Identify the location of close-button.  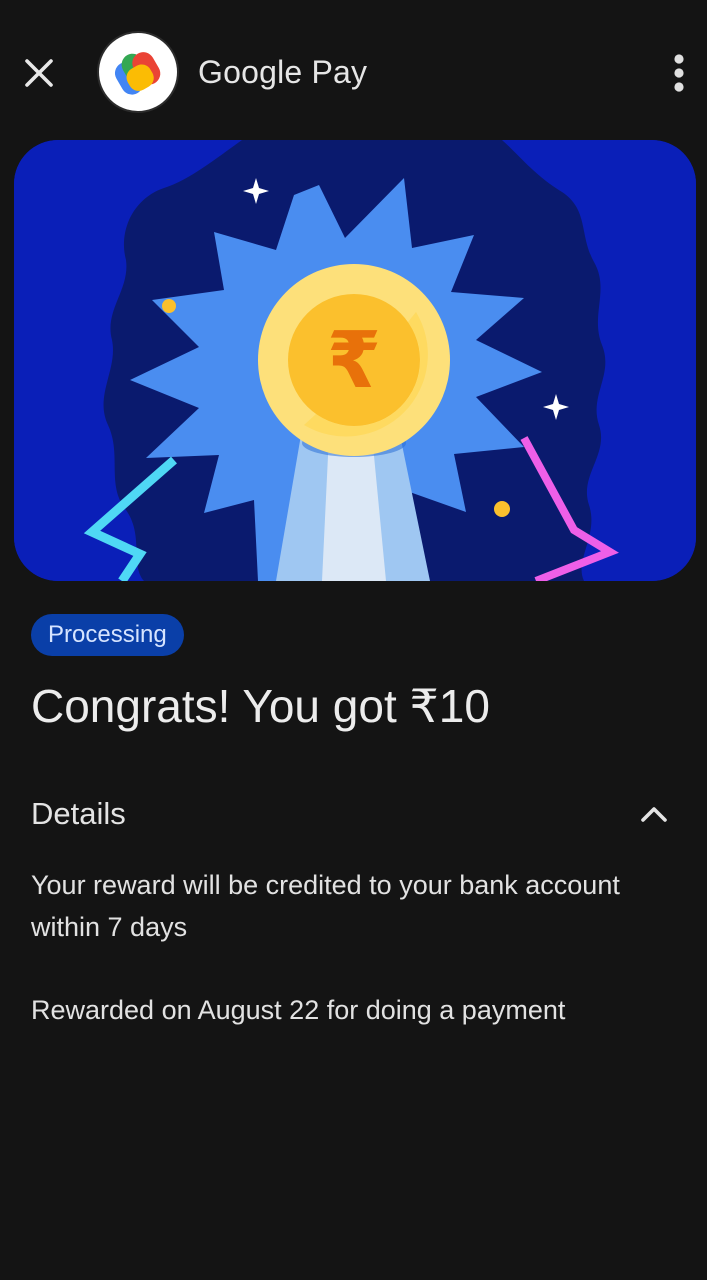
(39, 73).